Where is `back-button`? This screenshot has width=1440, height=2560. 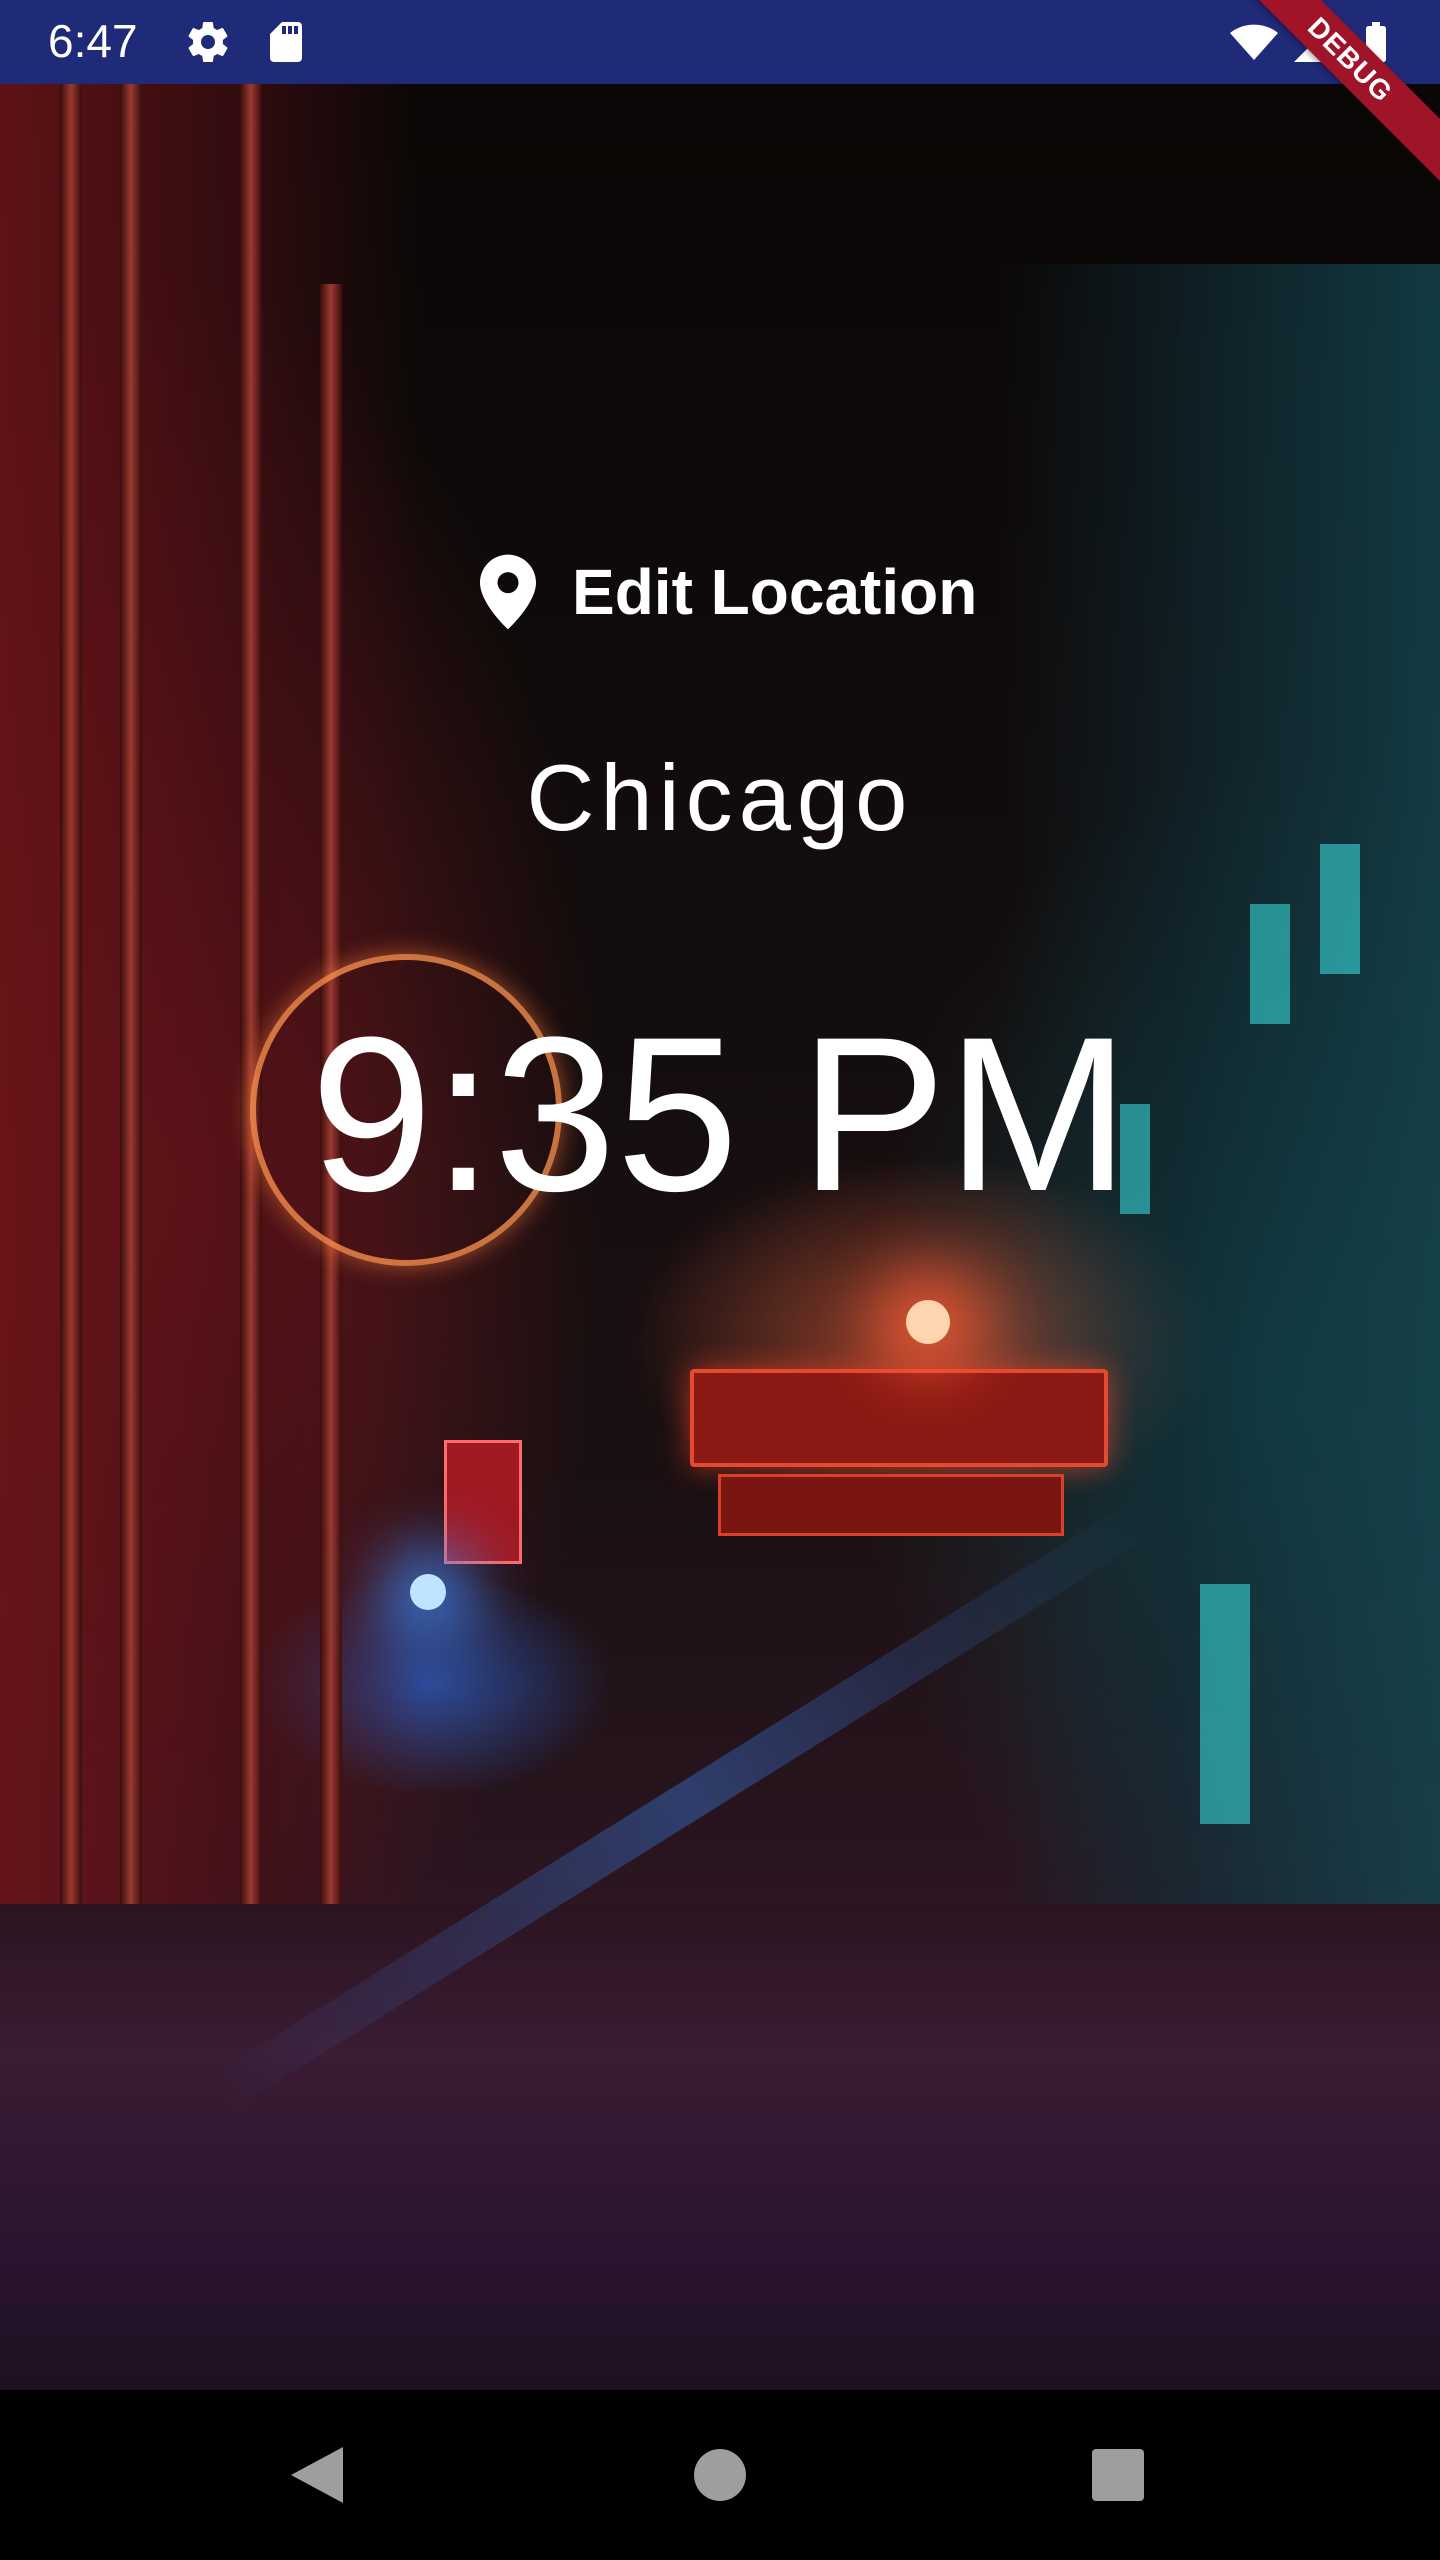
back-button is located at coordinates (317, 2475).